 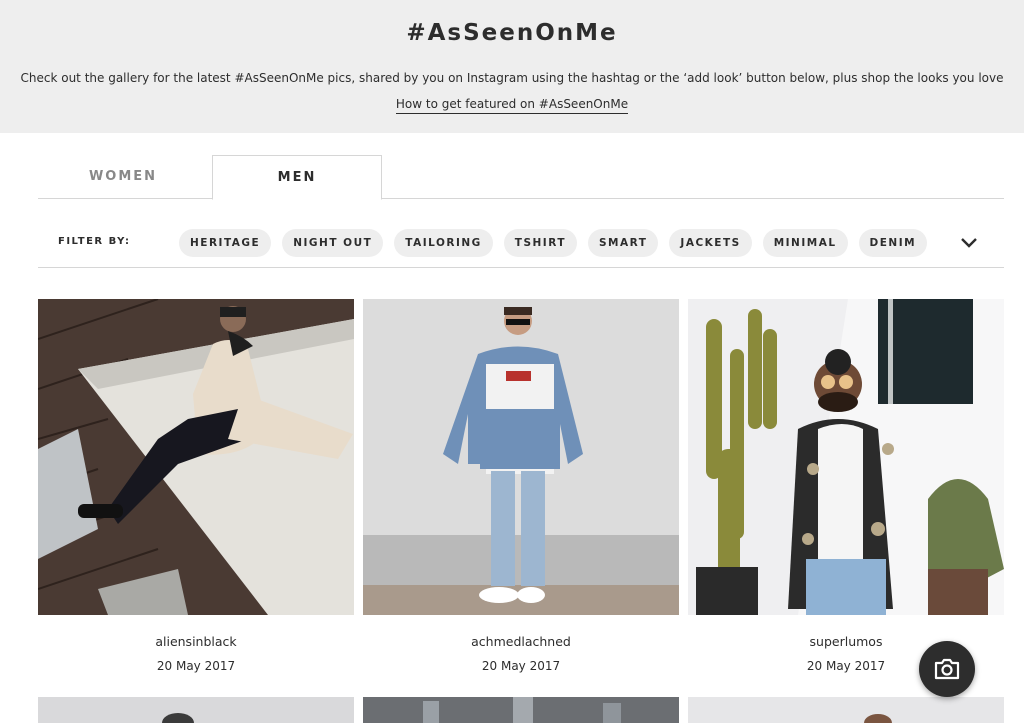 What do you see at coordinates (443, 243) in the screenshot?
I see `filter-chip-tailoring: TAILORING` at bounding box center [443, 243].